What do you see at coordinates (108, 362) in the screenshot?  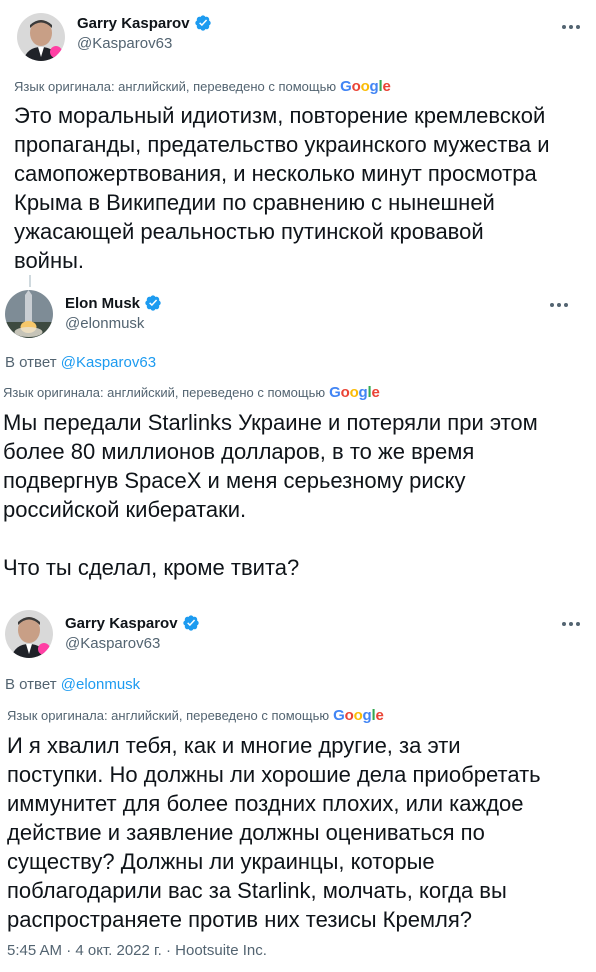 I see `reply-mention-link: @Kasparov63` at bounding box center [108, 362].